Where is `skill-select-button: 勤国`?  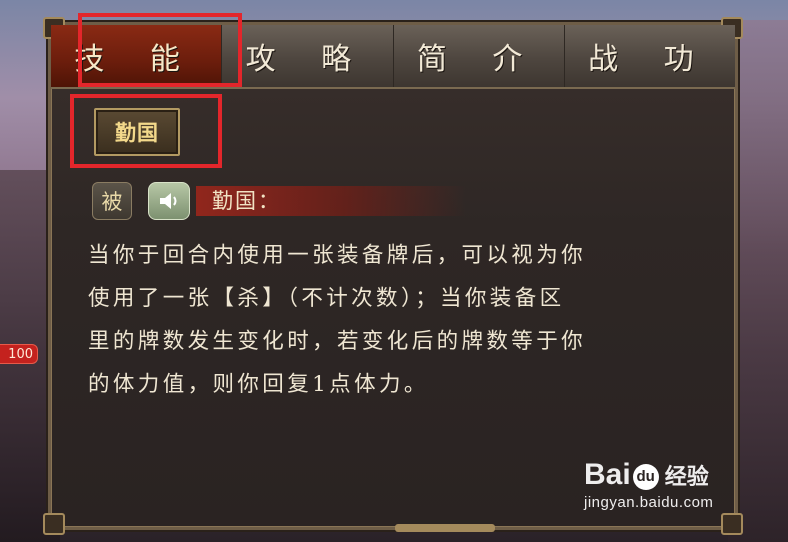
skill-select-button: 勤国 is located at coordinates (137, 132).